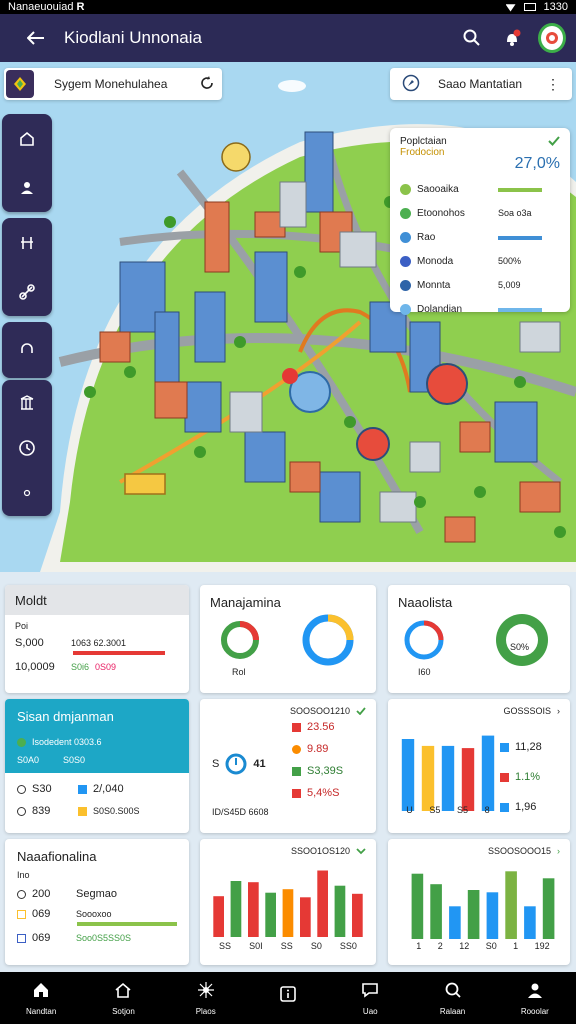  What do you see at coordinates (452, 998) in the screenshot?
I see `nav-item-6: Ralaan` at bounding box center [452, 998].